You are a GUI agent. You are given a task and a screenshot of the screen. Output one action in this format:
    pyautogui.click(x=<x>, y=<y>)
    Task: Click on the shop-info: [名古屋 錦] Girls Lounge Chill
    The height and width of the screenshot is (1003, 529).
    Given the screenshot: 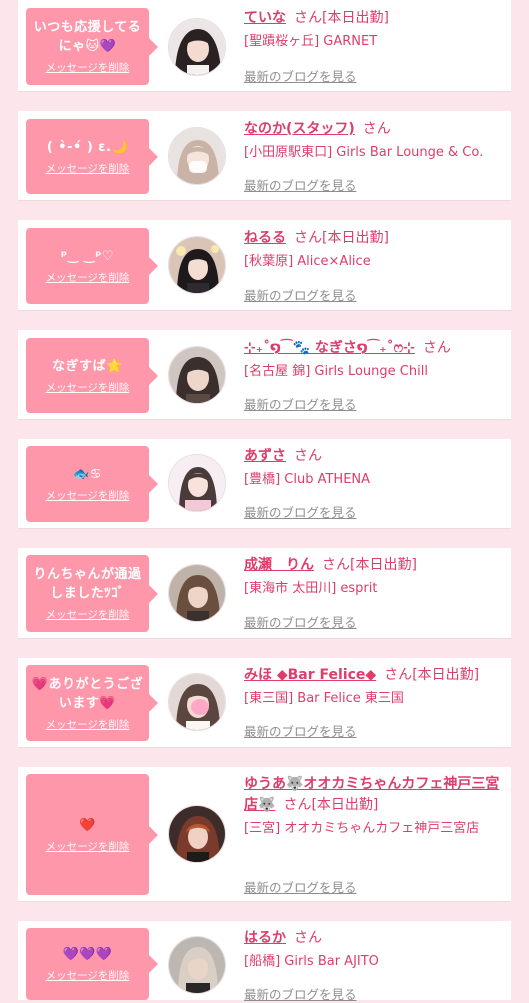 What is the action you would take?
    pyautogui.click(x=336, y=371)
    